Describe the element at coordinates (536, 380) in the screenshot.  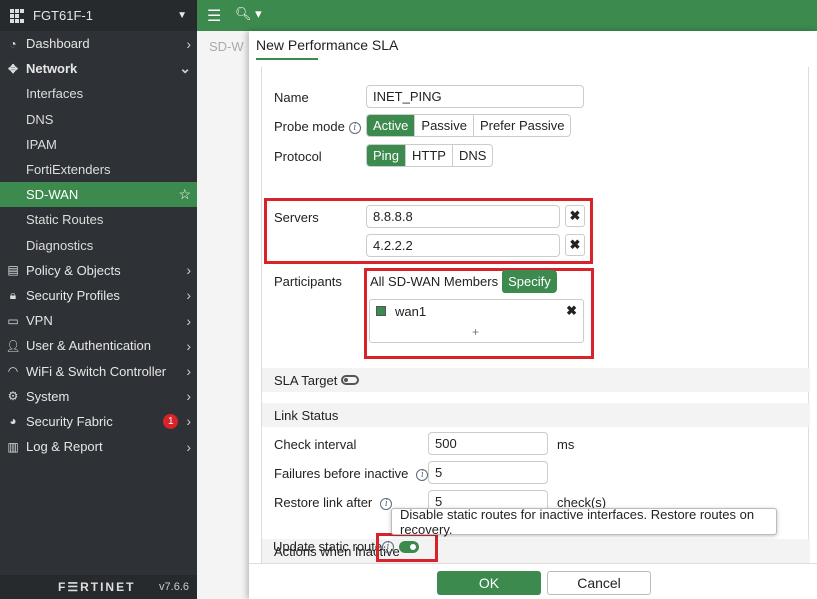
I see `sla-target-row: SLA Target` at that location.